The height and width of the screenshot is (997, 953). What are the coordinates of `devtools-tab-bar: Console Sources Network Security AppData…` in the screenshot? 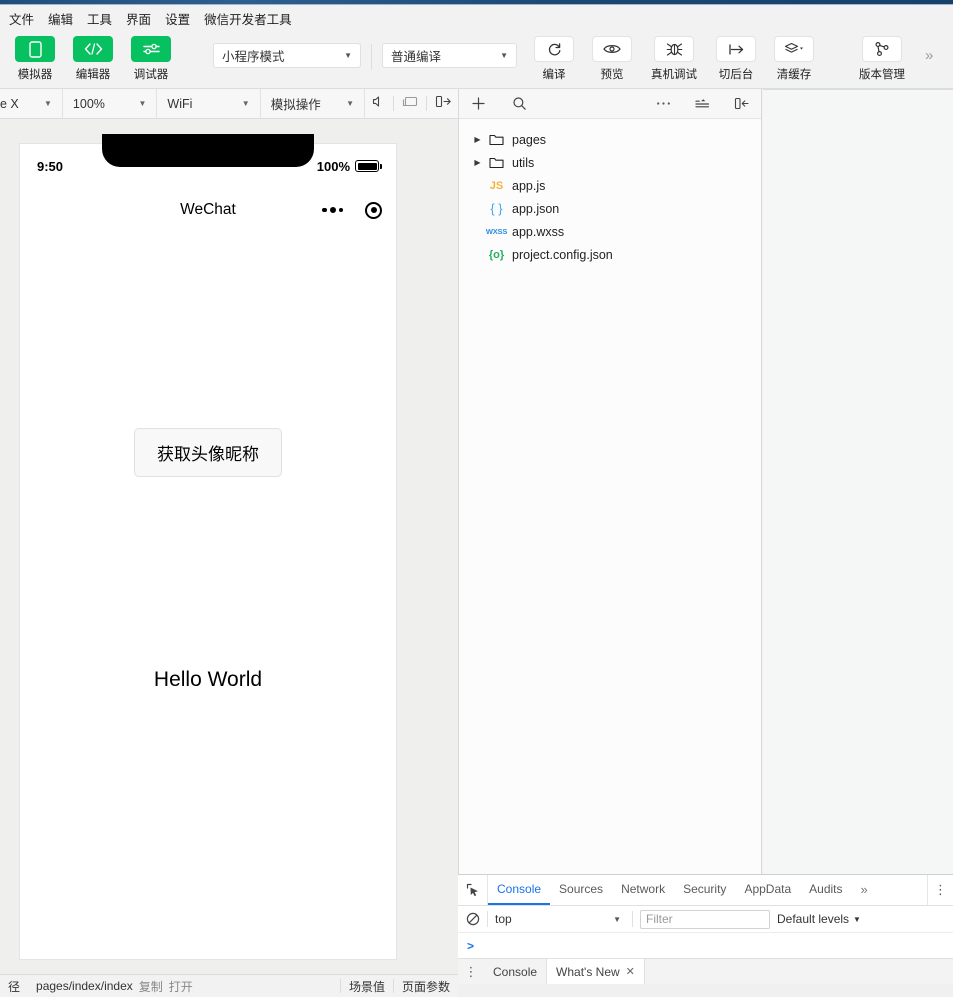 It's located at (705, 890).